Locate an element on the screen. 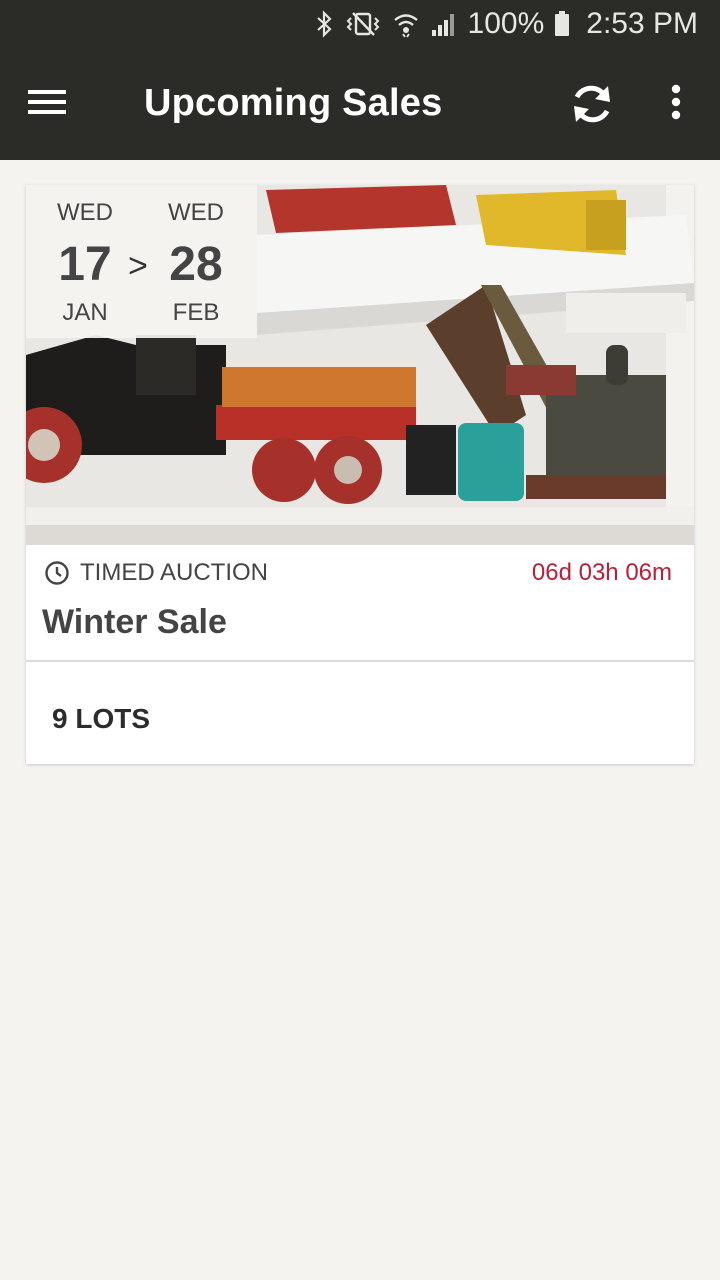 The height and width of the screenshot is (1280, 720). menu-button is located at coordinates (48, 104).